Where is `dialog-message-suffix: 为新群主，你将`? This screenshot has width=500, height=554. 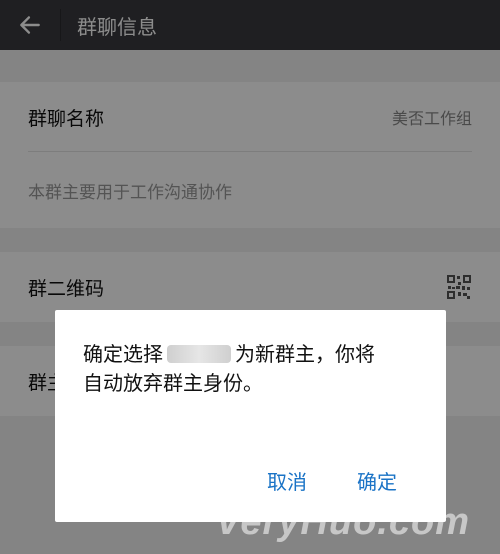 dialog-message-suffix: 为新群主，你将 is located at coordinates (305, 354).